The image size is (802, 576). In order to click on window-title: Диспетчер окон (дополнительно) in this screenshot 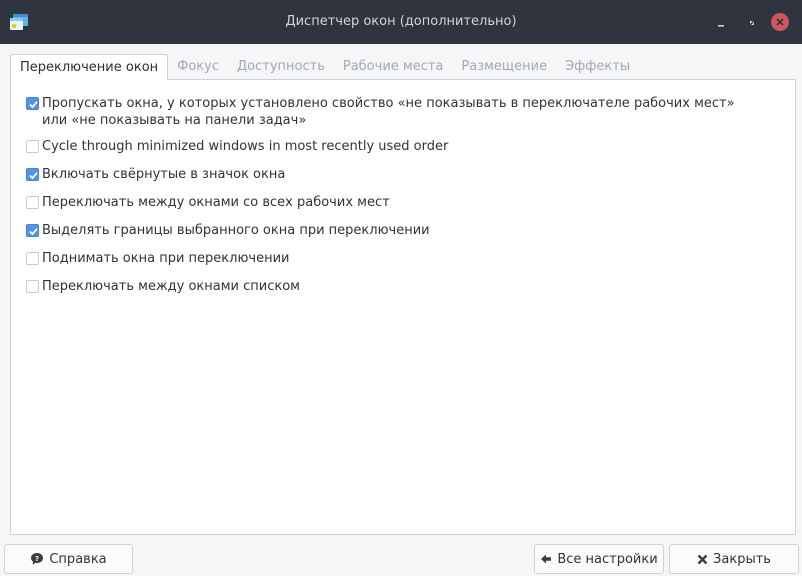, I will do `click(401, 21)`.